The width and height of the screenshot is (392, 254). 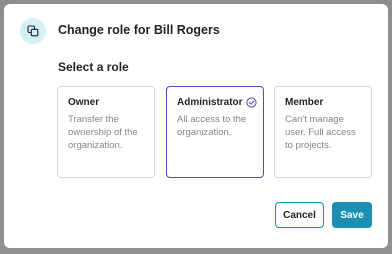 I want to click on select-role-label: Select a role, so click(x=93, y=67).